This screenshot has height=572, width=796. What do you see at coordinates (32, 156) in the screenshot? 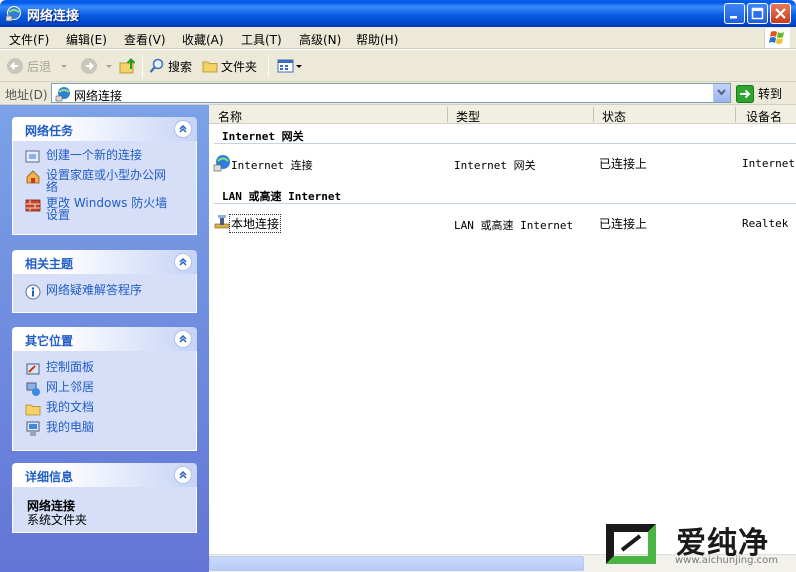
I see `new-connection-icon` at bounding box center [32, 156].